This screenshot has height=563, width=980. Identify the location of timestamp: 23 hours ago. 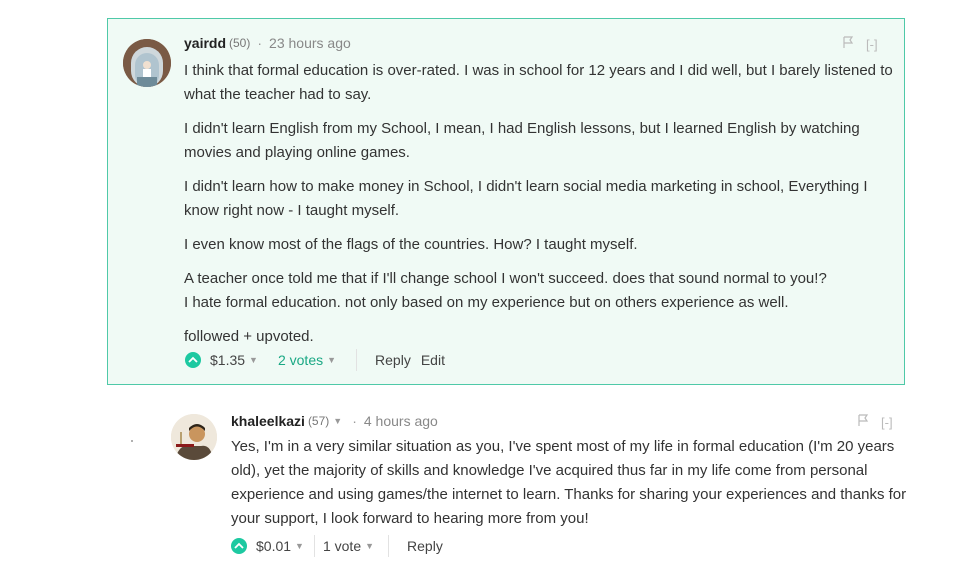
(310, 43).